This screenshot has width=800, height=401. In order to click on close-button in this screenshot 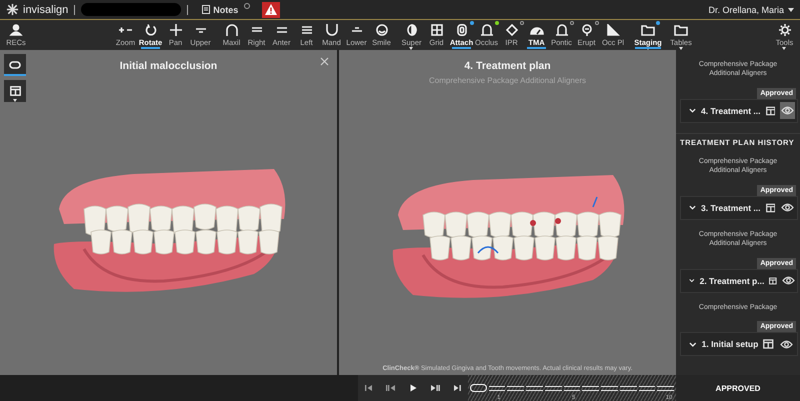, I will do `click(324, 61)`.